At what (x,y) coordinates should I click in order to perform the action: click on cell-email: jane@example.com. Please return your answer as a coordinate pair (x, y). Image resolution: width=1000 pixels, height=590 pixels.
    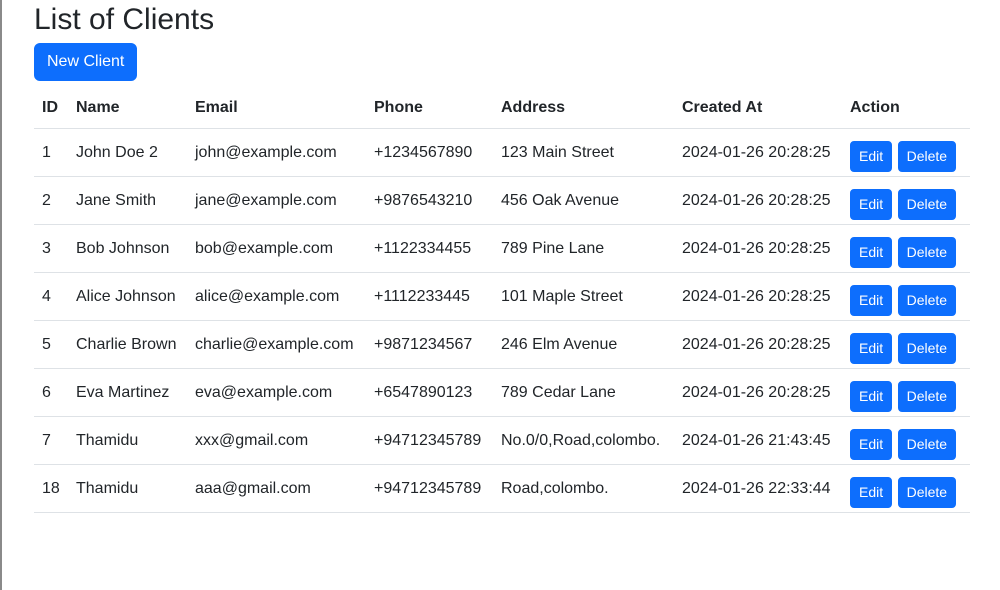
    Looking at the image, I should click on (276, 200).